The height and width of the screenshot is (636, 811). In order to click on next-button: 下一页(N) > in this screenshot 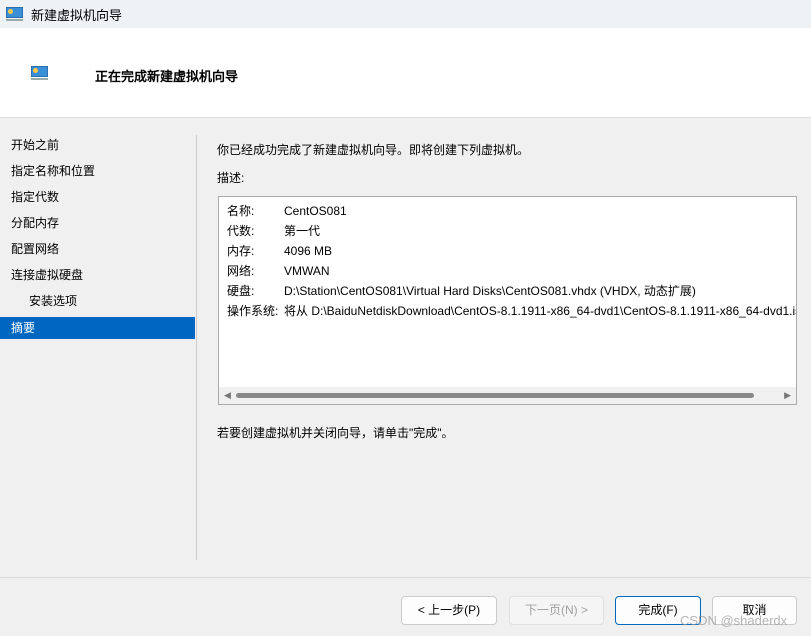, I will do `click(556, 610)`.